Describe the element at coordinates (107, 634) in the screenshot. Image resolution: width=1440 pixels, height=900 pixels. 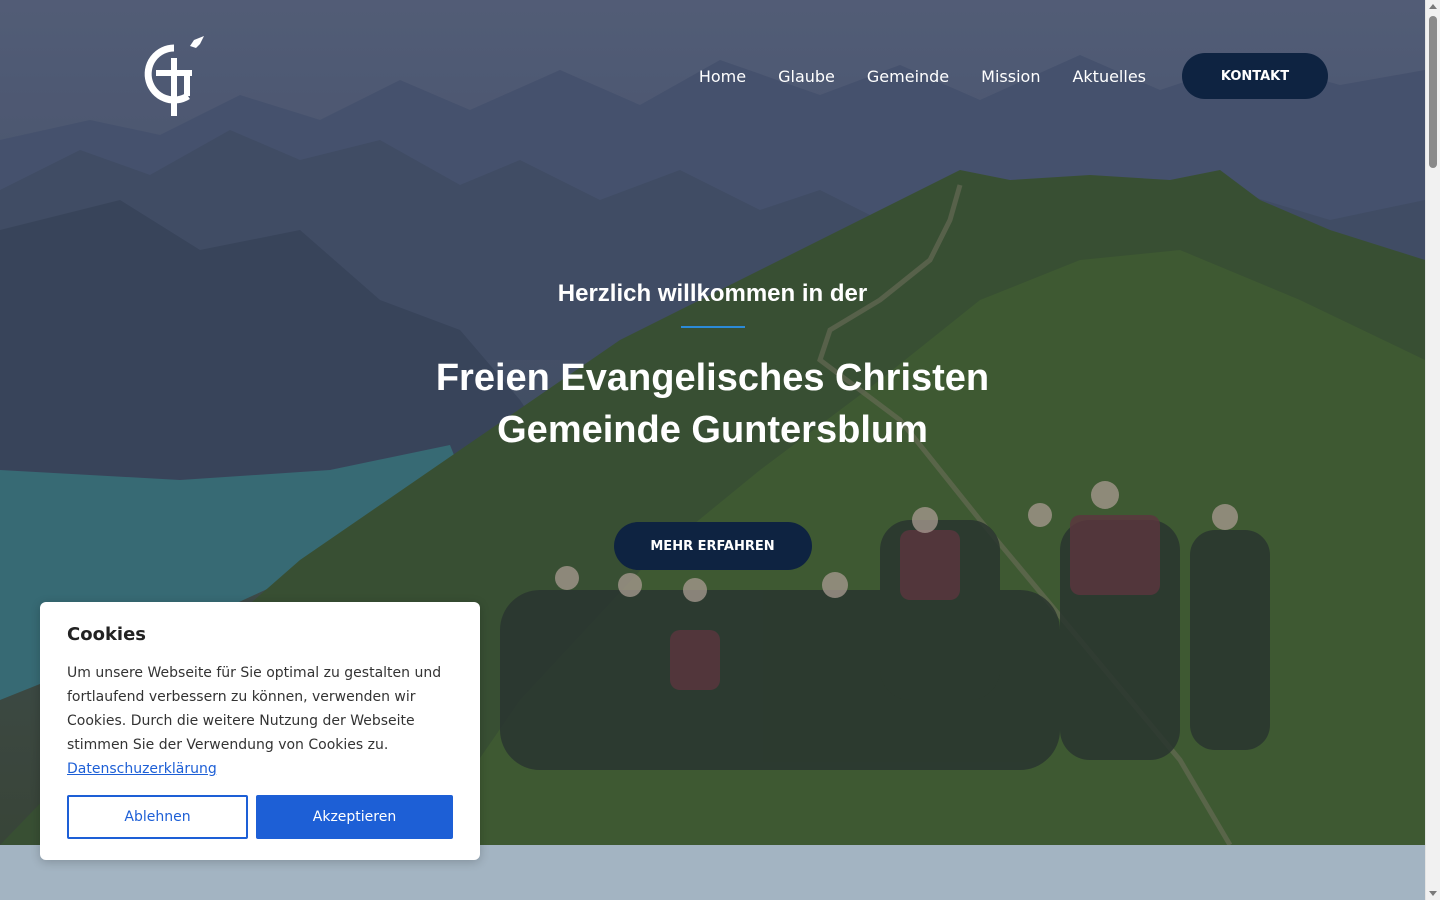
I see `cookie-title: Cookies` at that location.